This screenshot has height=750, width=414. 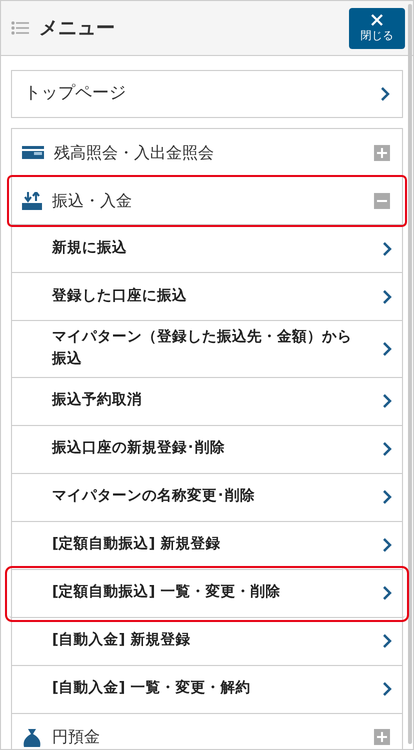 What do you see at coordinates (207, 249) in the screenshot?
I see `submenu-link: 新規に振込` at bounding box center [207, 249].